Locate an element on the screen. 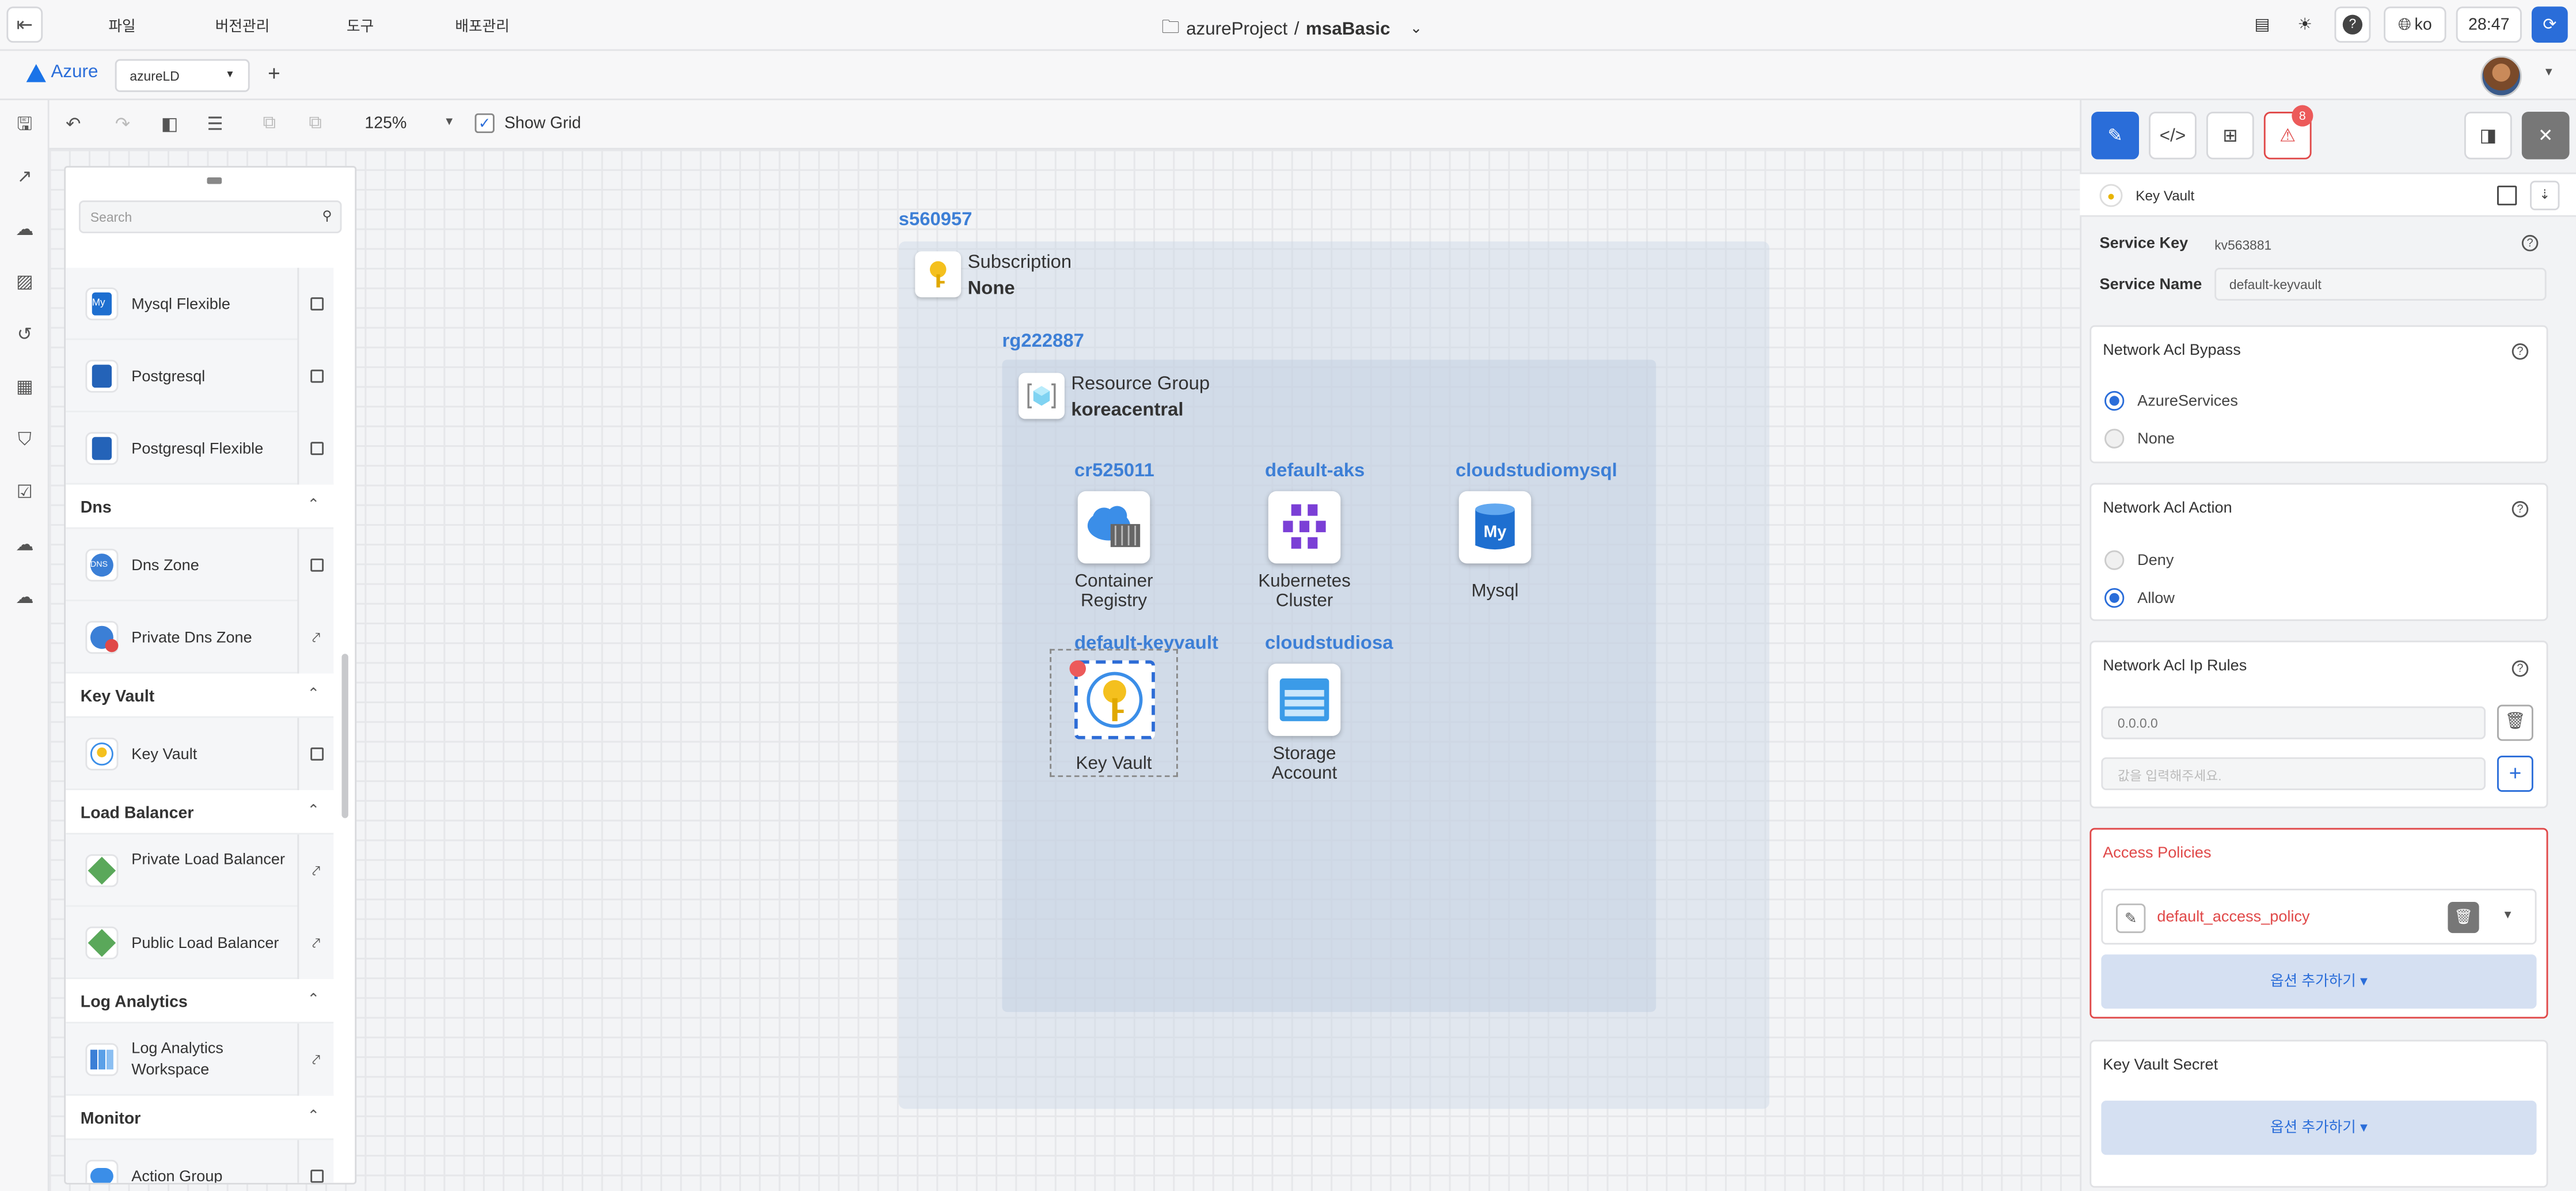  undo-icon: ↶ is located at coordinates (73, 124).